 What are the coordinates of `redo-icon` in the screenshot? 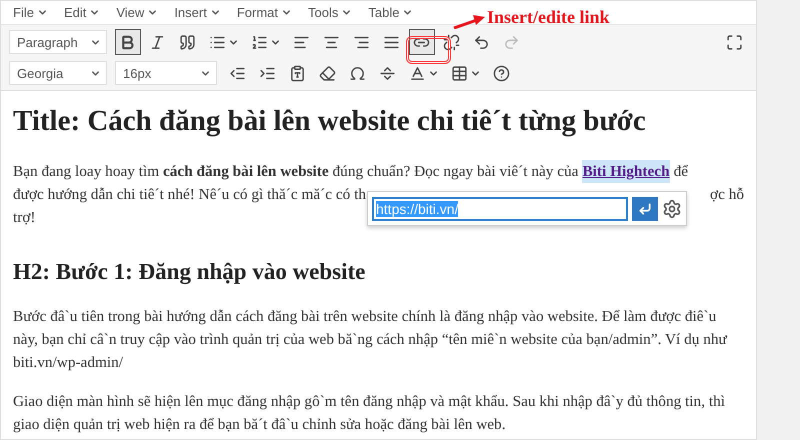 It's located at (511, 42).